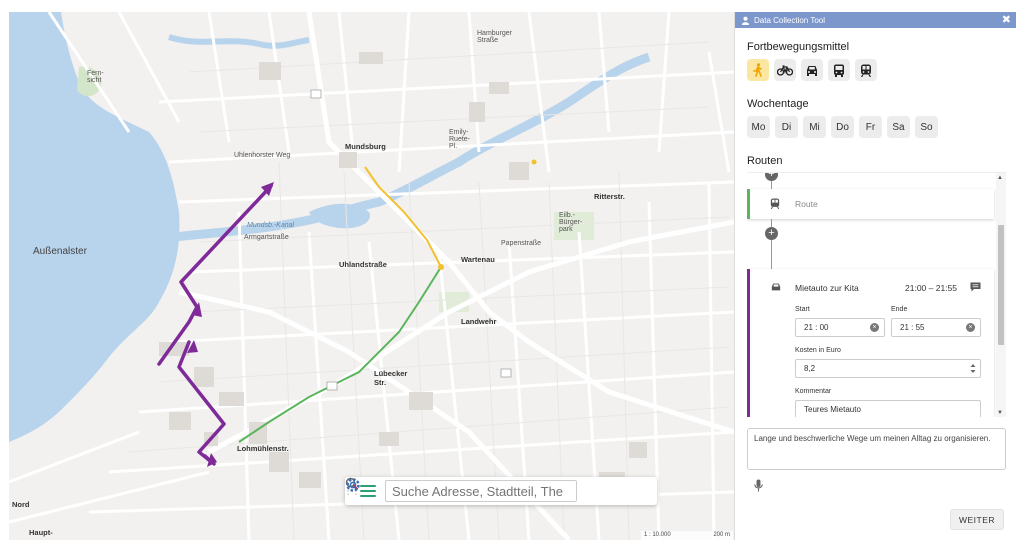 This screenshot has height=547, width=1028. Describe the element at coordinates (870, 204) in the screenshot. I see `route-item-placeholder: Route` at that location.